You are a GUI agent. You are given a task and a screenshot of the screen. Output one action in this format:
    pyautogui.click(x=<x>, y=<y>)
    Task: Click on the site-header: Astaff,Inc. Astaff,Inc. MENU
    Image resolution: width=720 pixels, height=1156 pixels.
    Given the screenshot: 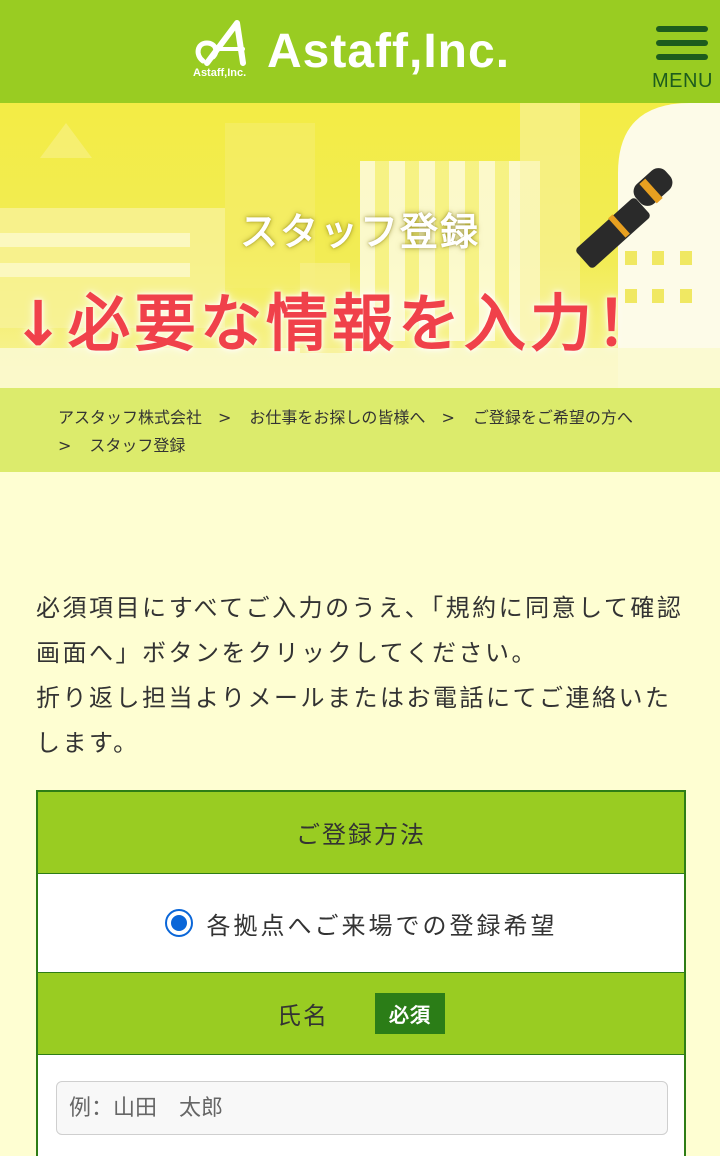 What is the action you would take?
    pyautogui.click(x=360, y=51)
    